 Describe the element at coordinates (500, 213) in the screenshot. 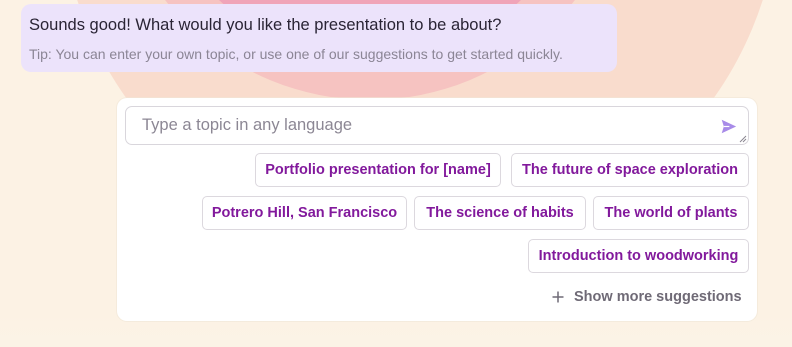

I see `suggestion-chip: The science of habits` at that location.